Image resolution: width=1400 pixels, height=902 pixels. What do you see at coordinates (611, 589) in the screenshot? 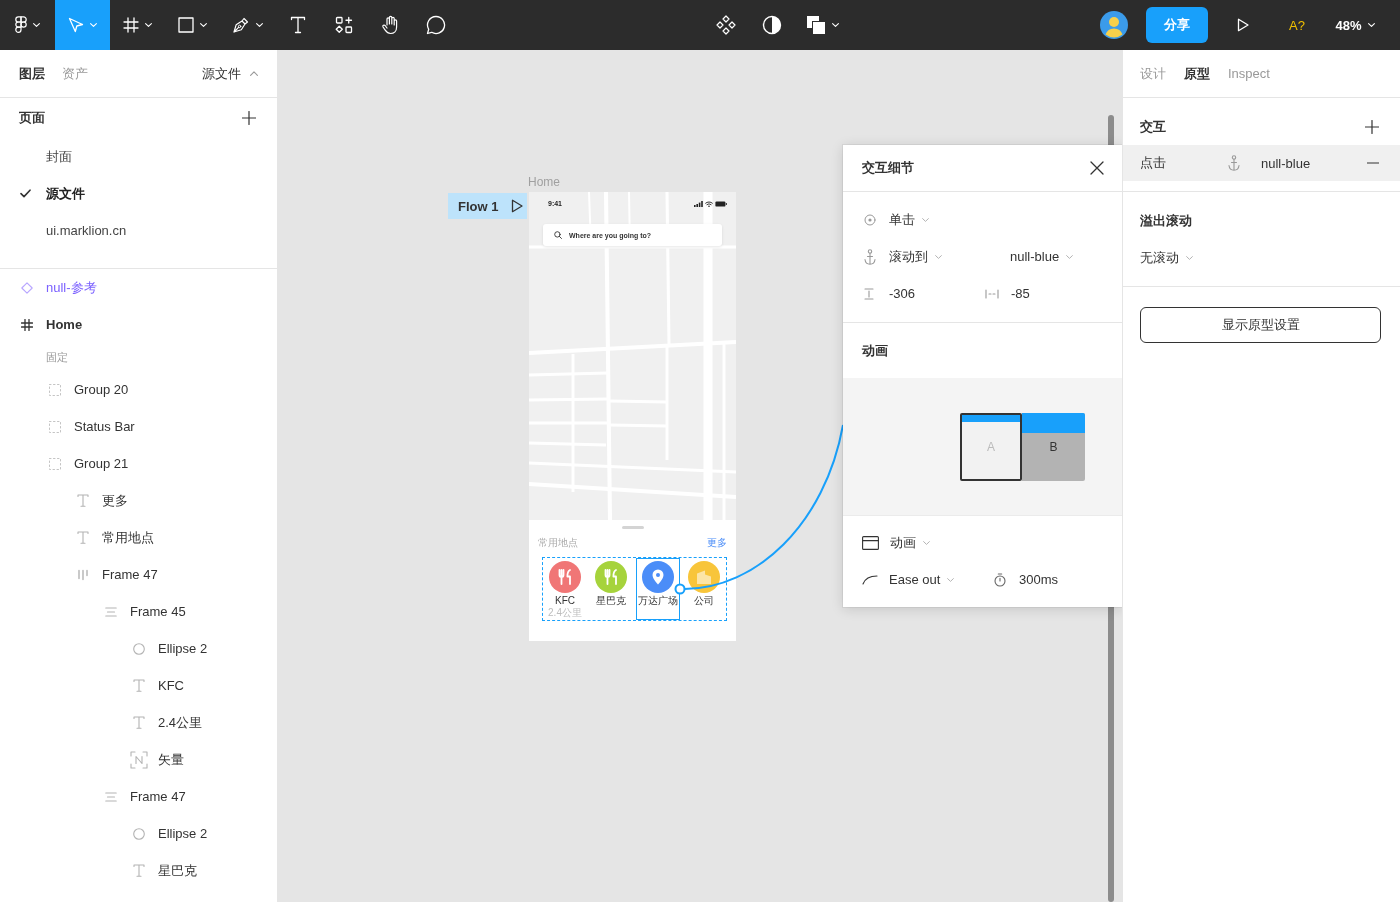
I see `place-item: 星巴克` at bounding box center [611, 589].